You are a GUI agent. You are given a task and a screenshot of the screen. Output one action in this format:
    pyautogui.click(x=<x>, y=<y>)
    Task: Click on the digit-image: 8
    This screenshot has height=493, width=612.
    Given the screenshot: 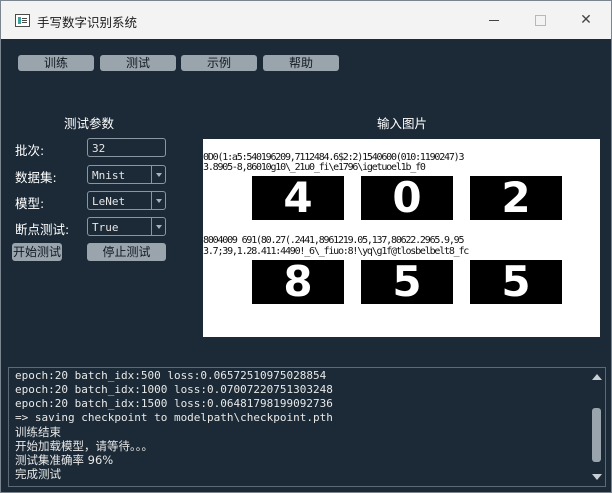 What is the action you would take?
    pyautogui.click(x=298, y=282)
    